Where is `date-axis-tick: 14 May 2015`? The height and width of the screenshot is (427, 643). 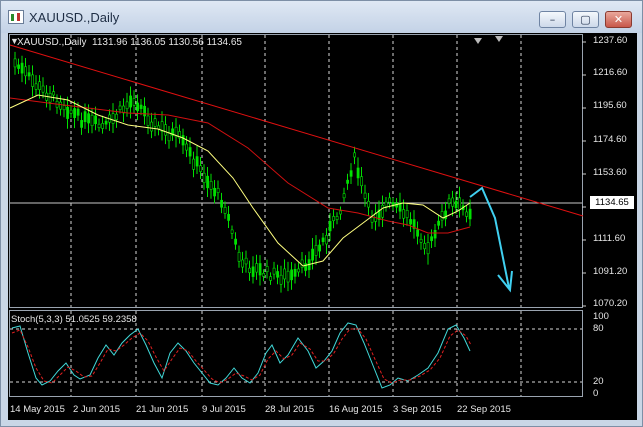
date-axis-tick: 14 May 2015 is located at coordinates (37, 409).